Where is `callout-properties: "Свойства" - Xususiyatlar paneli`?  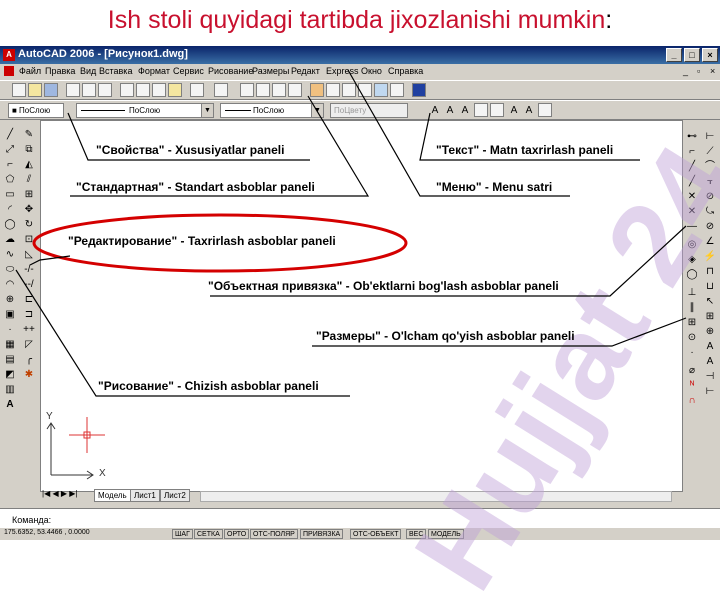
callout-properties: "Свойства" - Xususiyatlar paneli is located at coordinates (190, 150).